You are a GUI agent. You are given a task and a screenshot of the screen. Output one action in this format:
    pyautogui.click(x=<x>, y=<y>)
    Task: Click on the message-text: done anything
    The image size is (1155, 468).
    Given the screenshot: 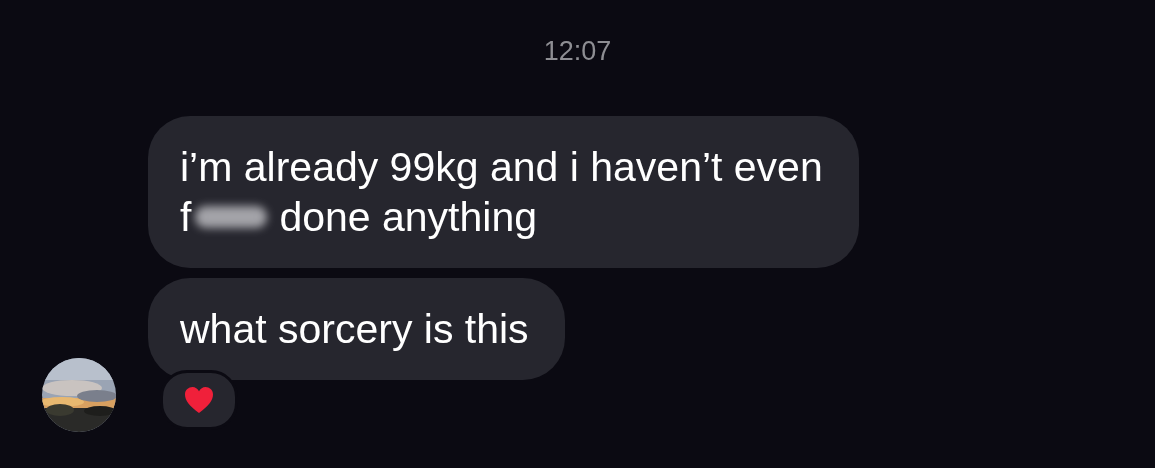 What is the action you would take?
    pyautogui.click(x=408, y=217)
    